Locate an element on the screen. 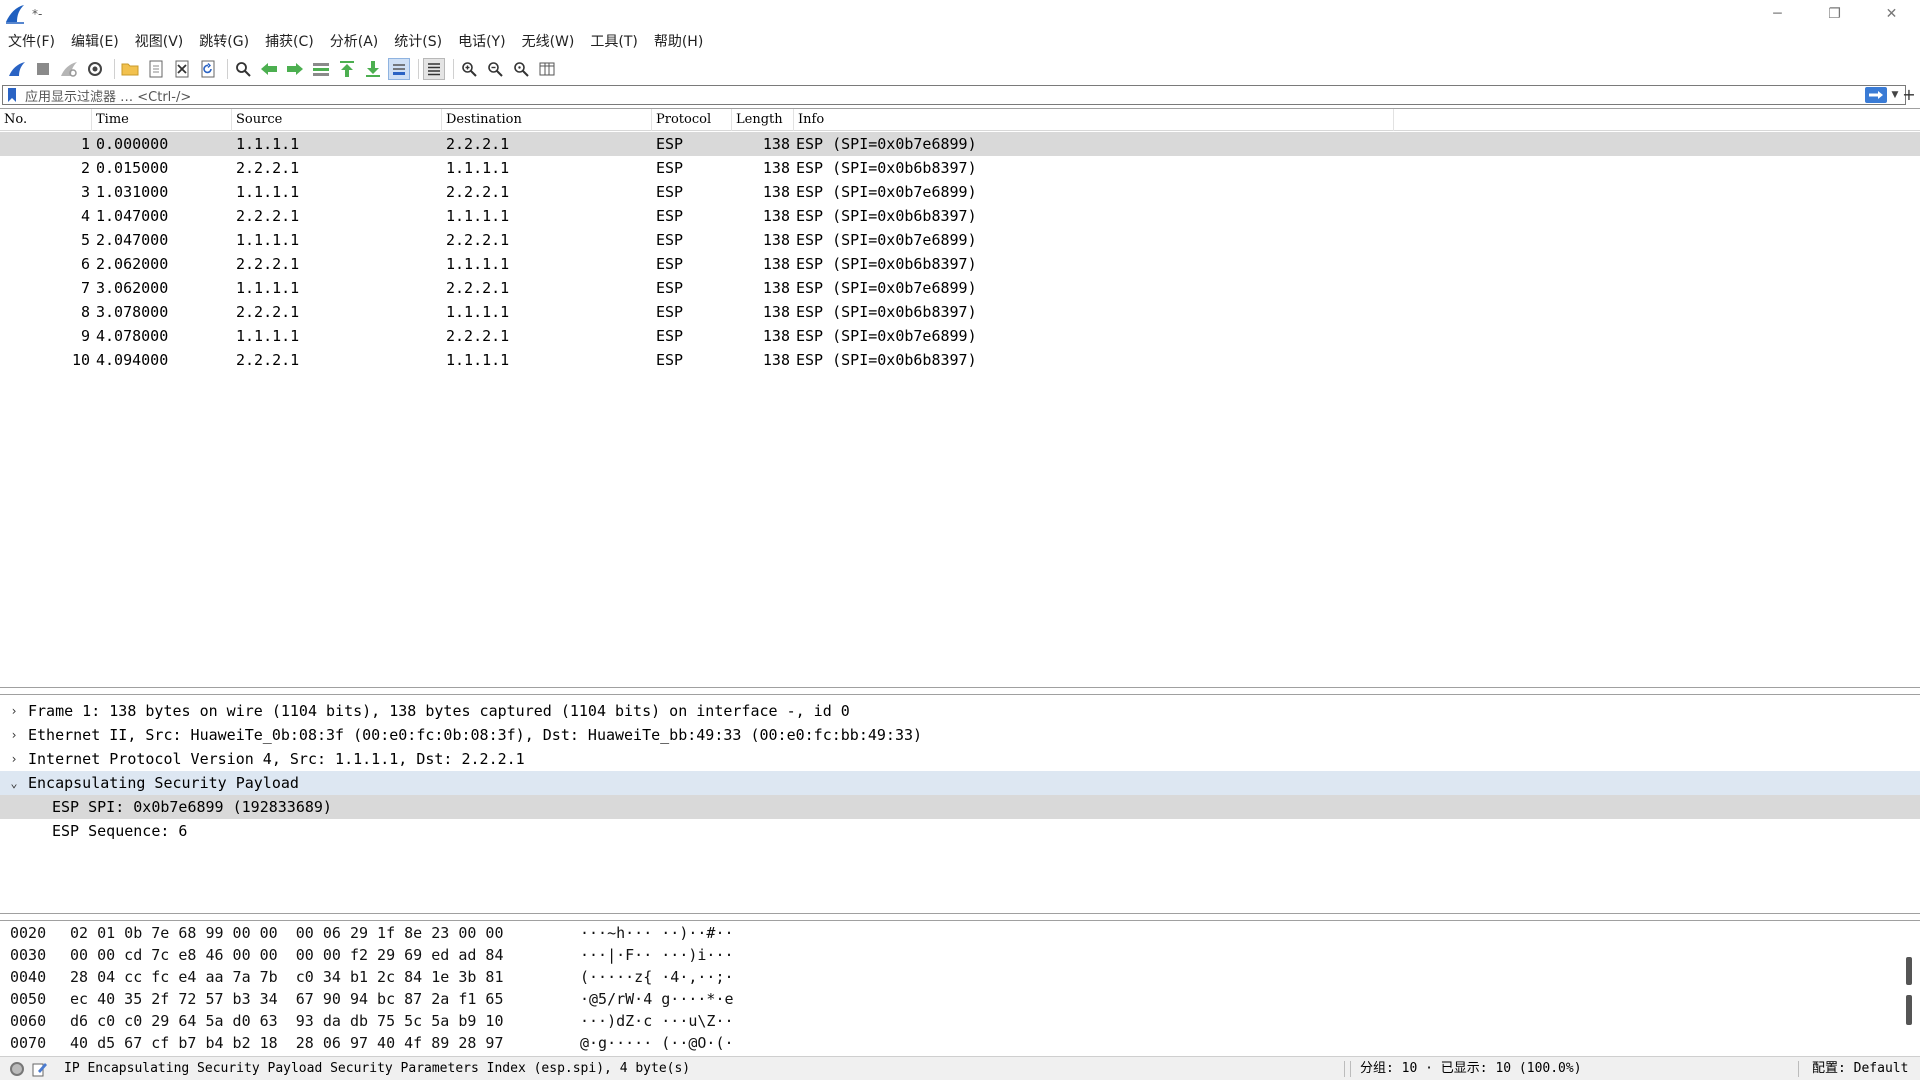  autoscroll-button is located at coordinates (399, 69).